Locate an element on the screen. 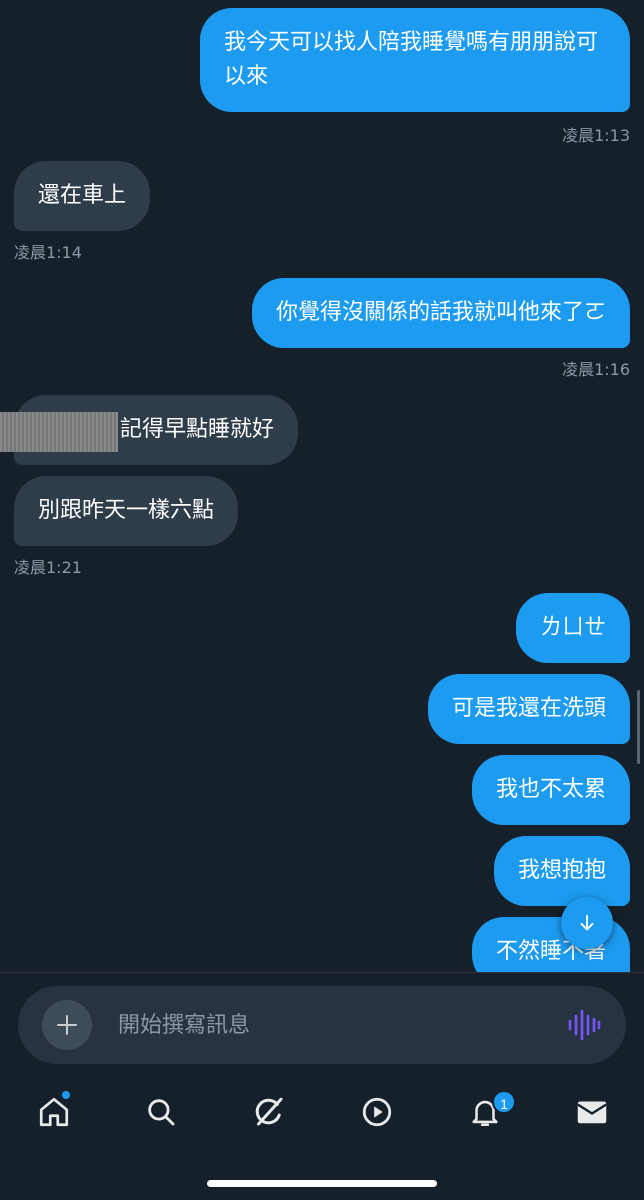 Image resolution: width=644 pixels, height=1200 pixels. voice-message-icon is located at coordinates (584, 1025).